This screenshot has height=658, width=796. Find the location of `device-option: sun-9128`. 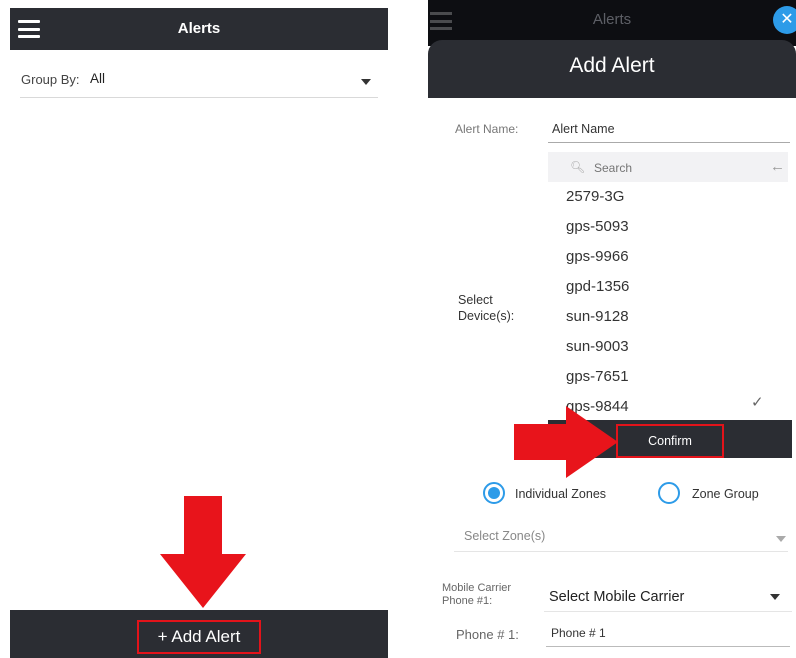

device-option: sun-9128 is located at coordinates (597, 316).